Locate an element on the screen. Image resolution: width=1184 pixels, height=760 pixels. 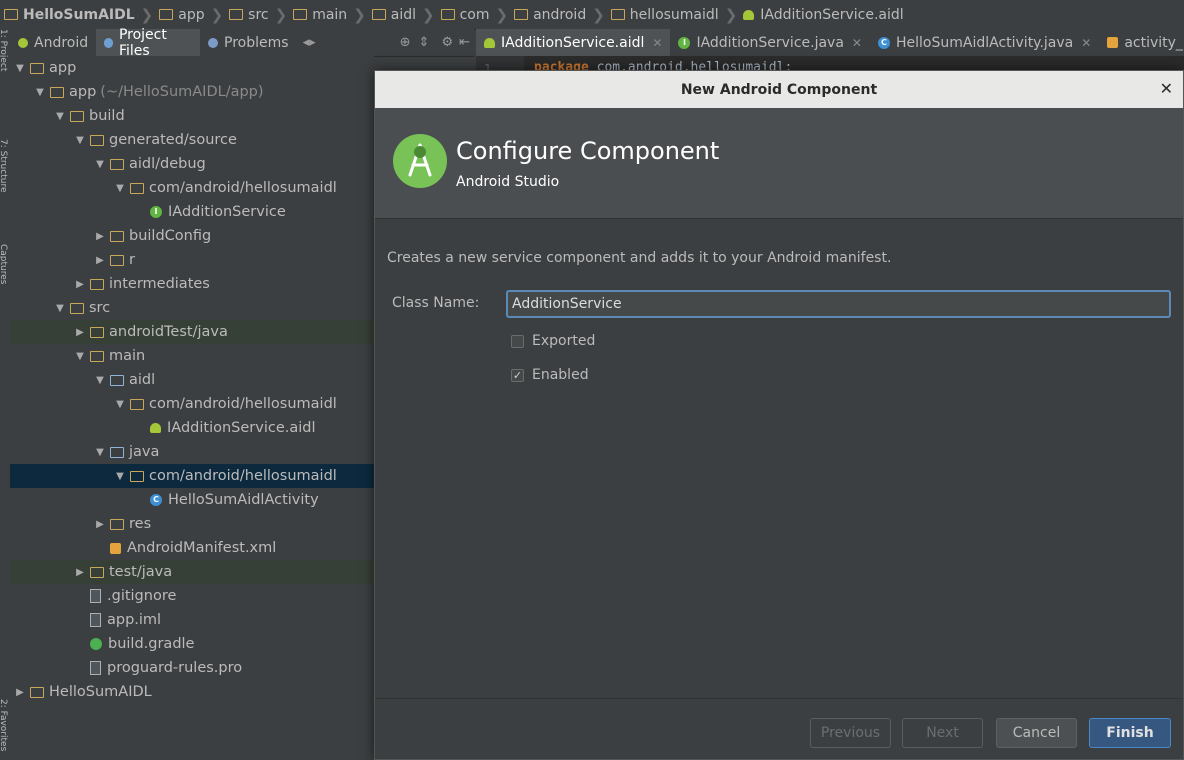
tree-node: ▶ buildConfig is located at coordinates (192, 236).